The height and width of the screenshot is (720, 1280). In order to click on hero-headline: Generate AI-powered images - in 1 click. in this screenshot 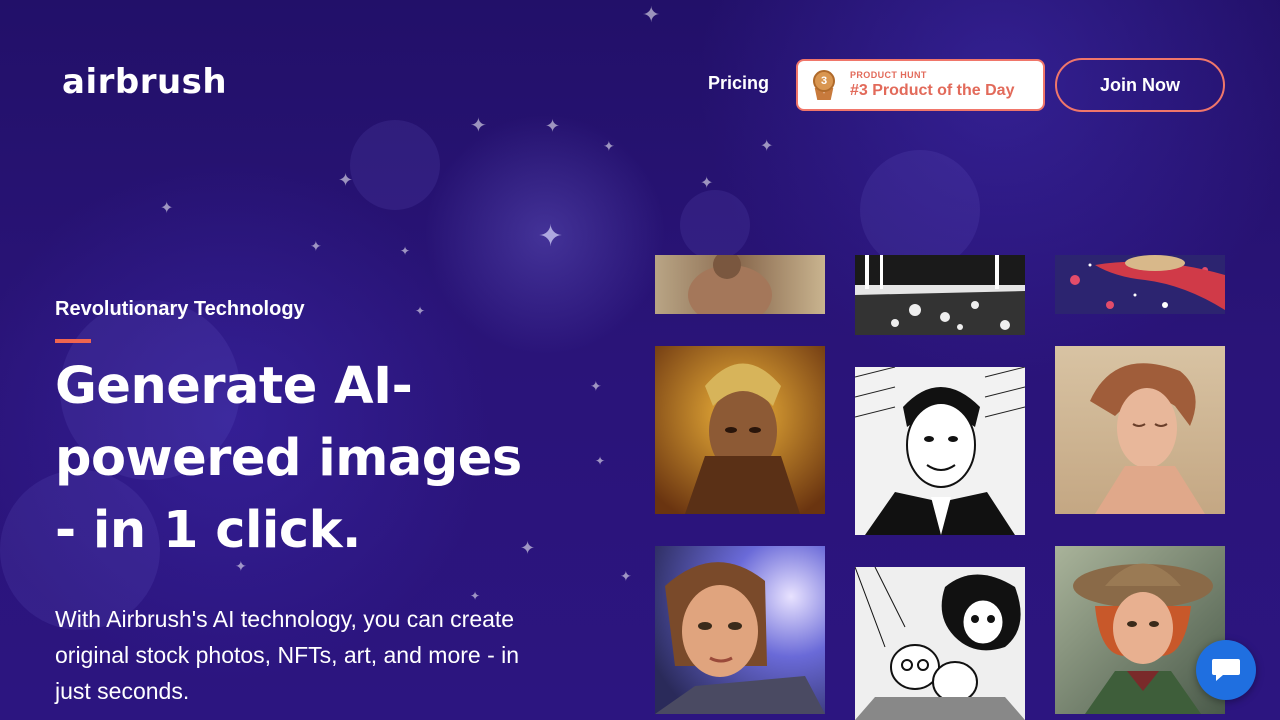, I will do `click(288, 458)`.